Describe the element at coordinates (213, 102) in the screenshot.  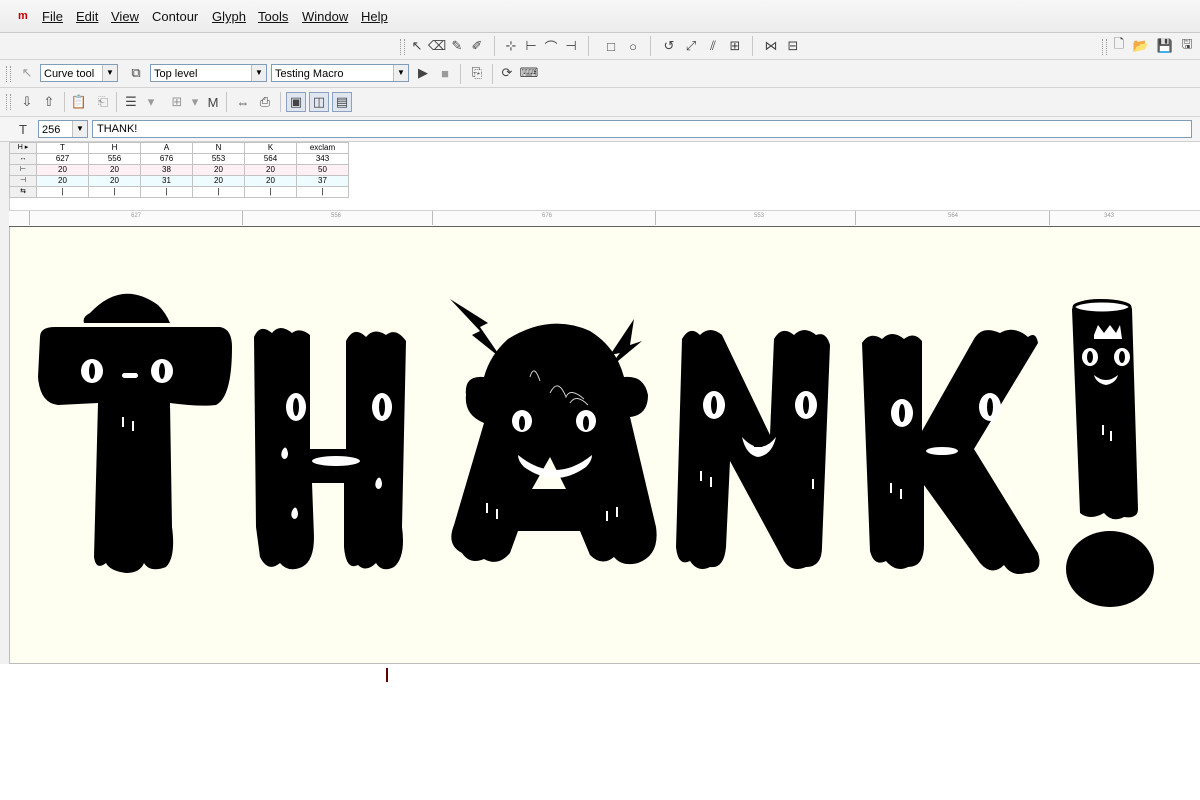
I see `metrics-strike-icon: M` at that location.